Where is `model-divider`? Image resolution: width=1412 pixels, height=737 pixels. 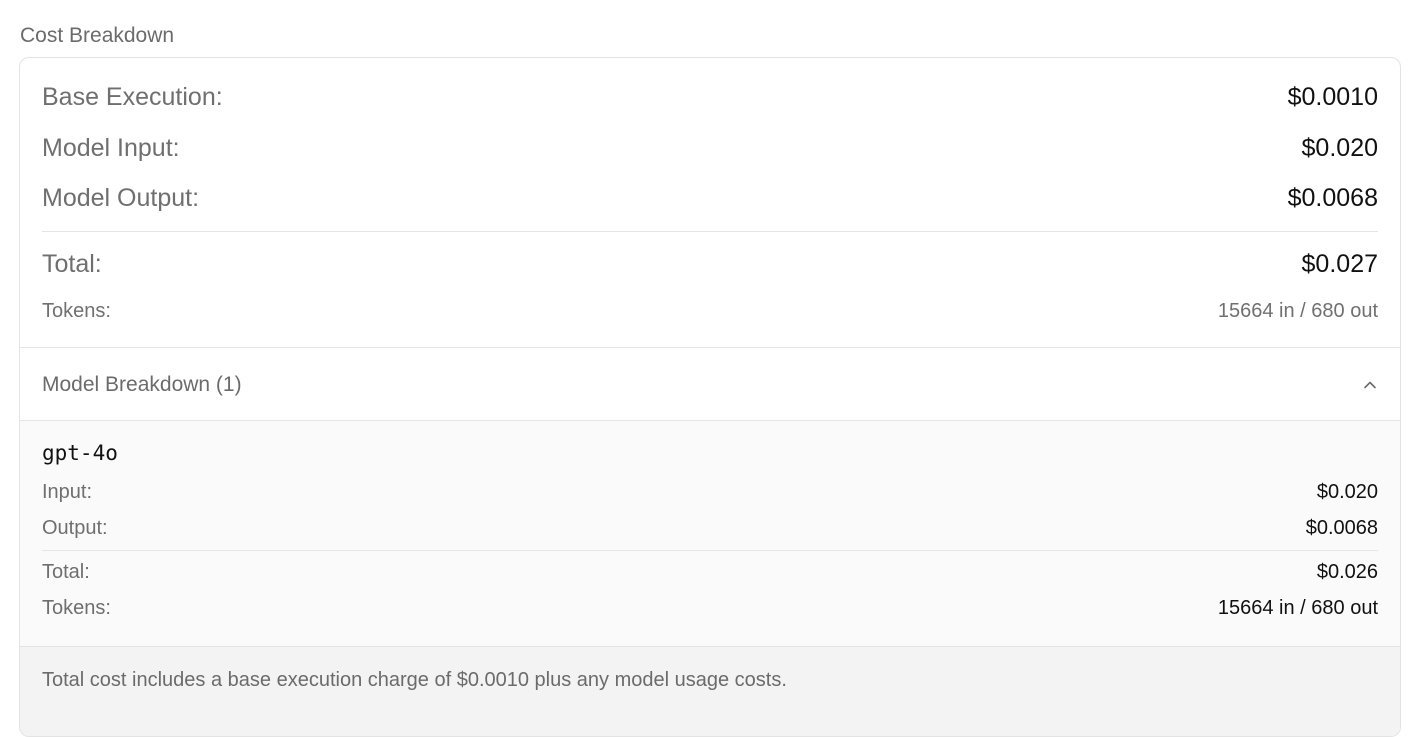 model-divider is located at coordinates (710, 550).